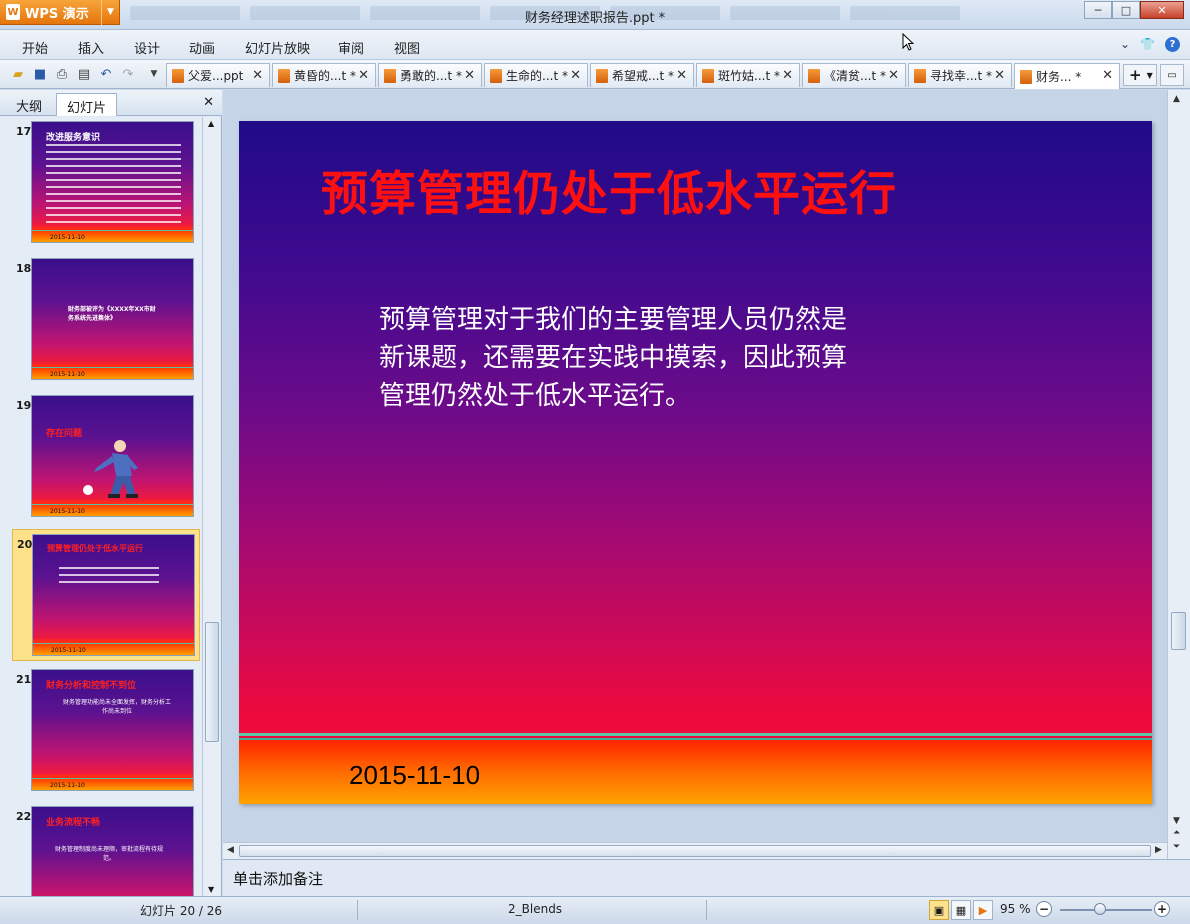 The height and width of the screenshot is (924, 1190). I want to click on window-title: 财务经理述职报告.ppt *, so click(595, 18).